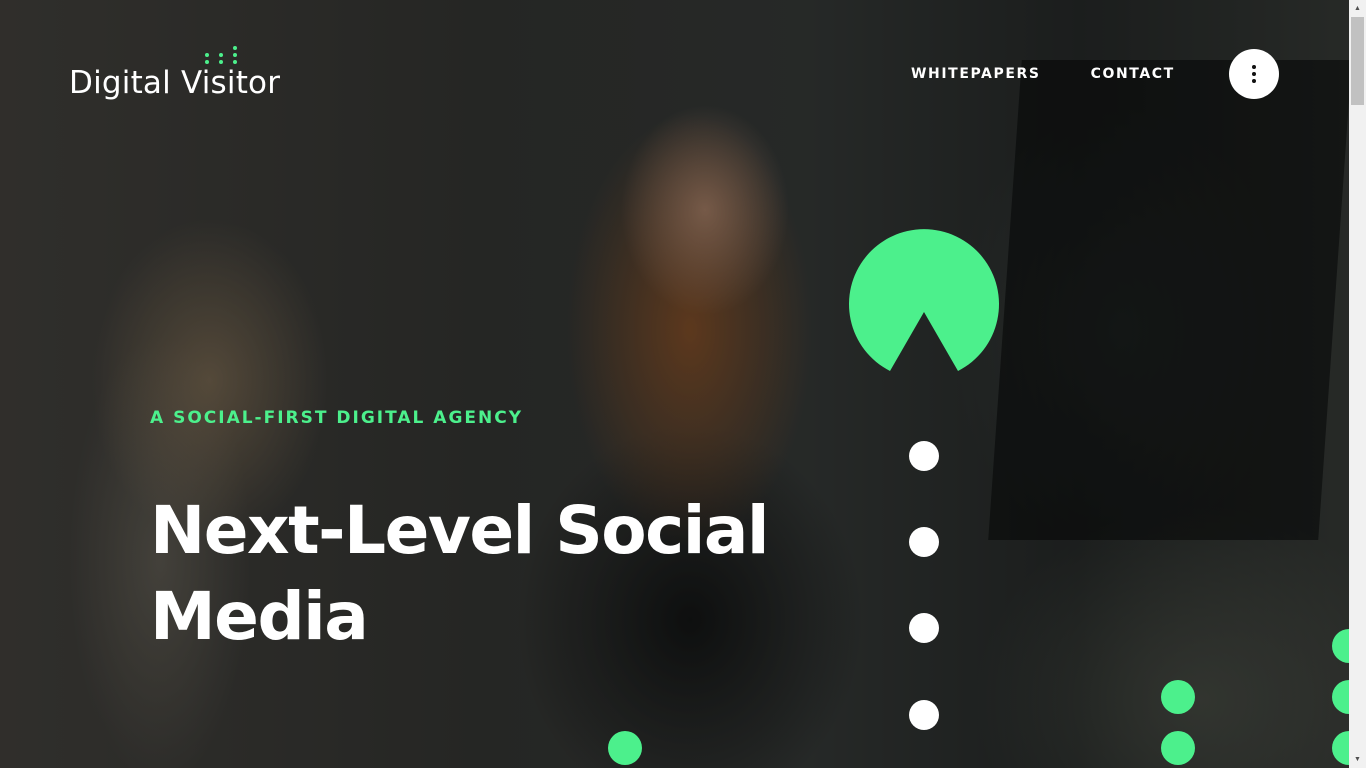  I want to click on hero-headline: Next-Level Social Media, so click(460, 573).